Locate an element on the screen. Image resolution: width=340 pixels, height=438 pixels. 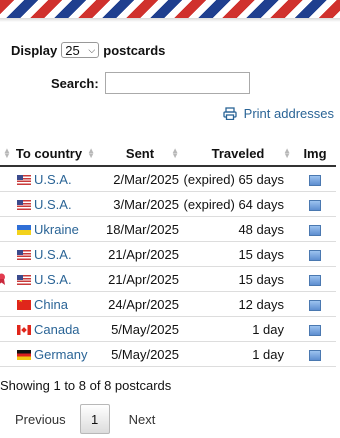
sent-cell: 24/Apr/2025 is located at coordinates (140, 304).